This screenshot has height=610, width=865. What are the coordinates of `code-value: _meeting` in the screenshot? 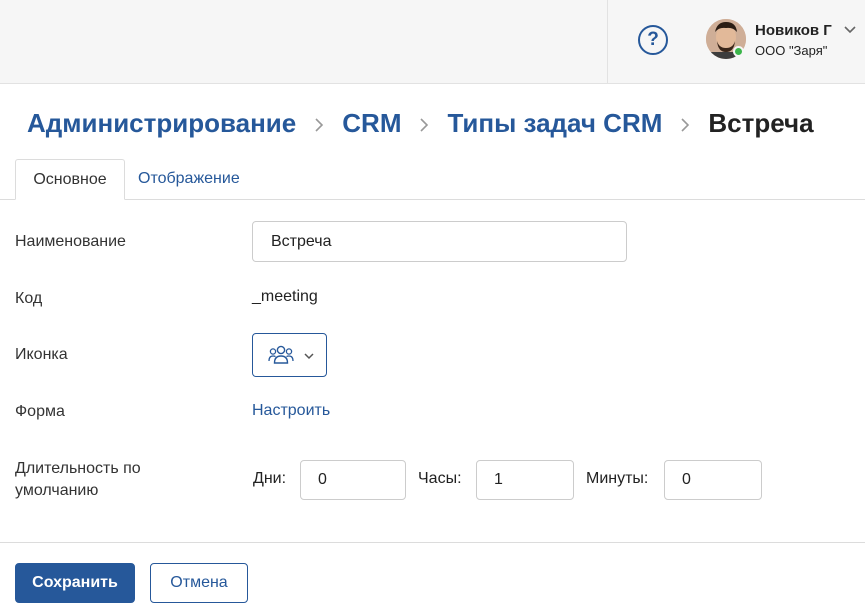 It's located at (285, 296).